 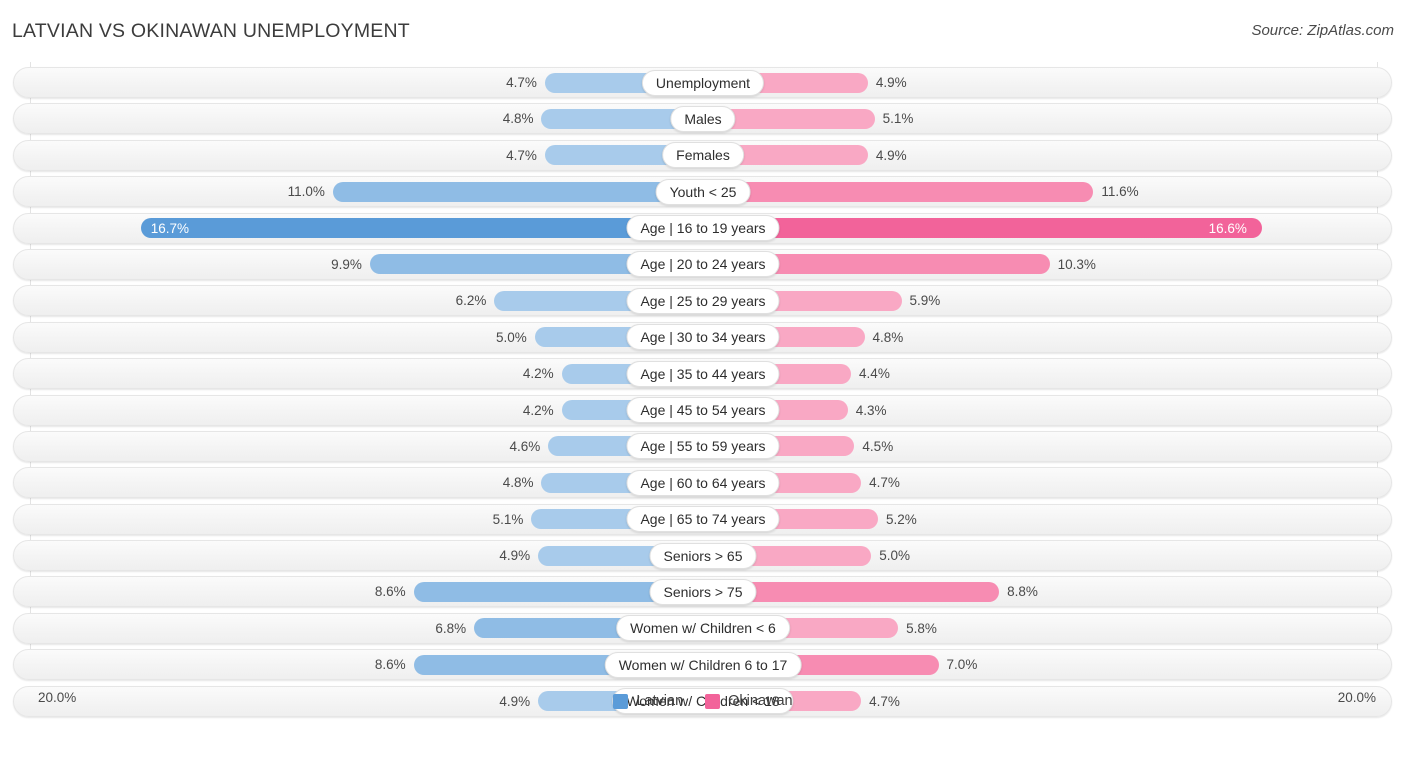 I want to click on legend-label: Okinawan, so click(x=760, y=701).